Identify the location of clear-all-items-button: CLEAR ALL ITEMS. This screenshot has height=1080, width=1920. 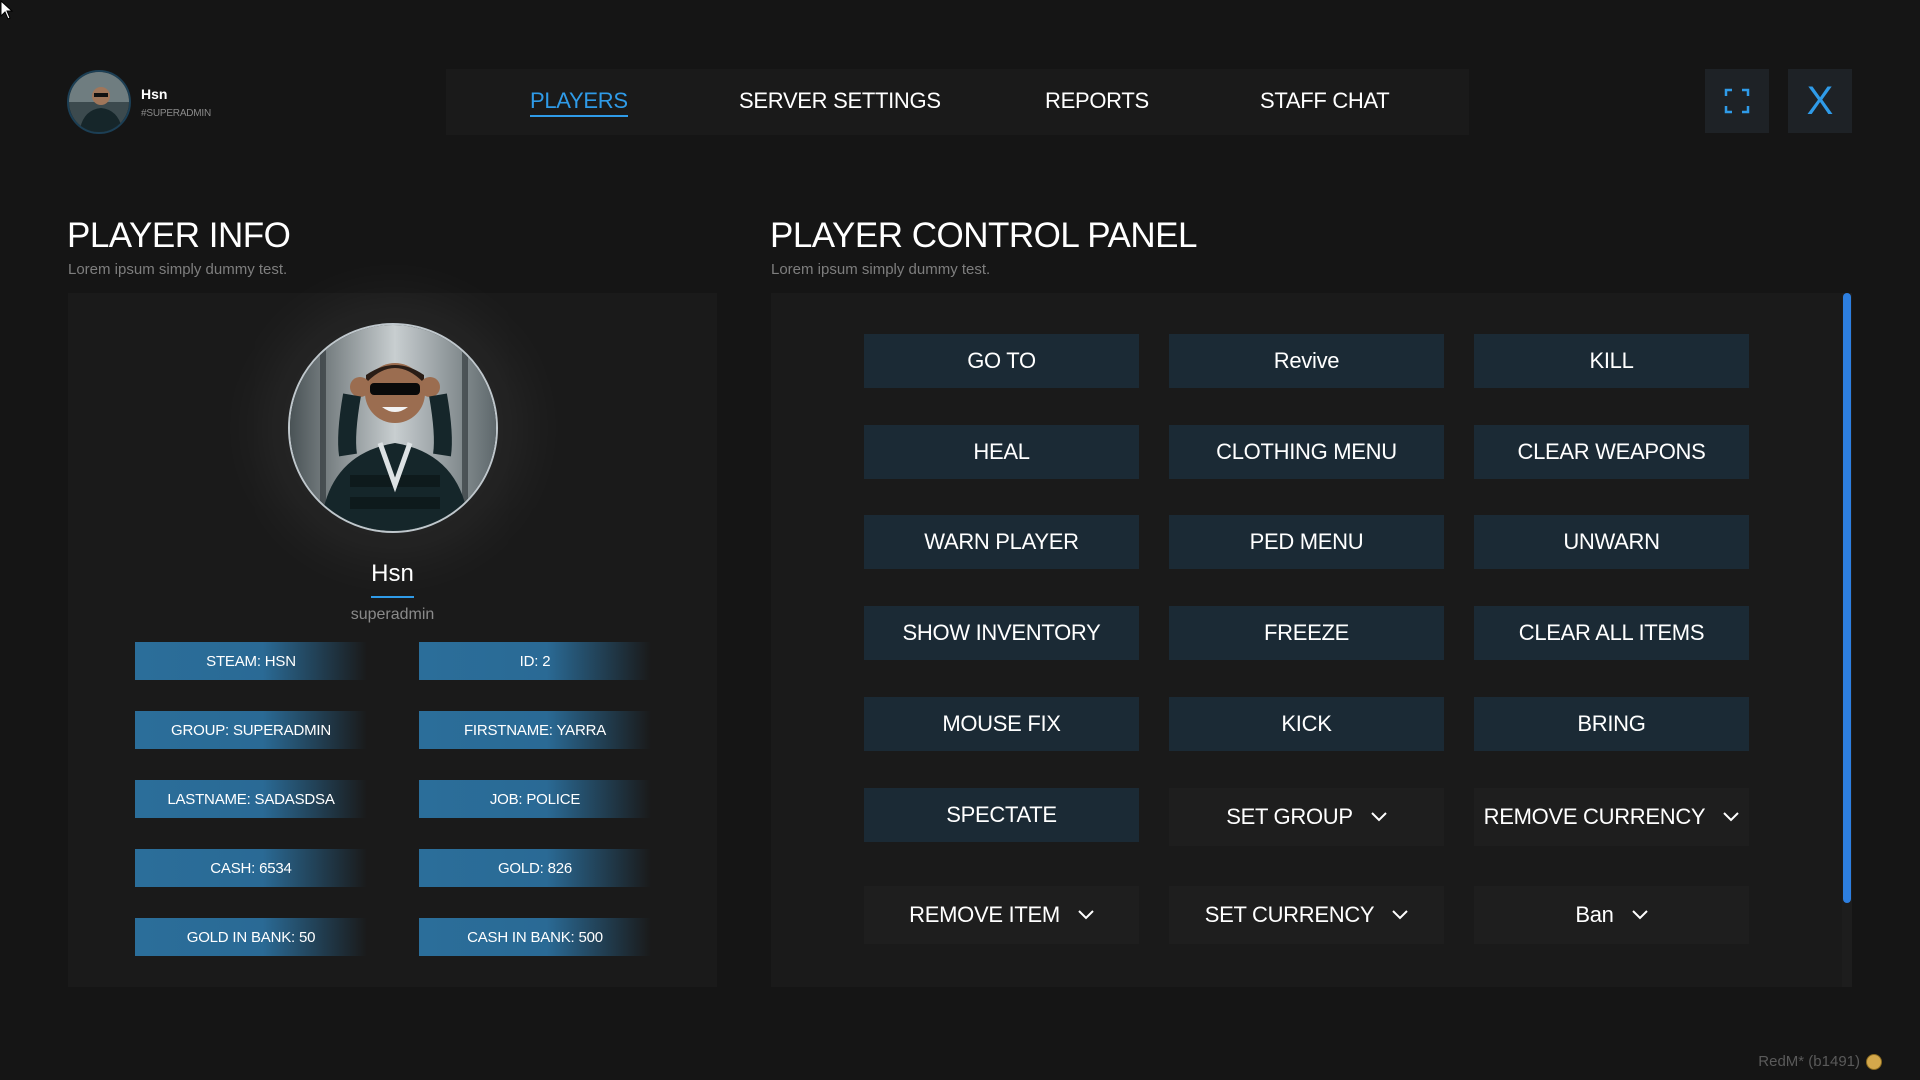
(1611, 633).